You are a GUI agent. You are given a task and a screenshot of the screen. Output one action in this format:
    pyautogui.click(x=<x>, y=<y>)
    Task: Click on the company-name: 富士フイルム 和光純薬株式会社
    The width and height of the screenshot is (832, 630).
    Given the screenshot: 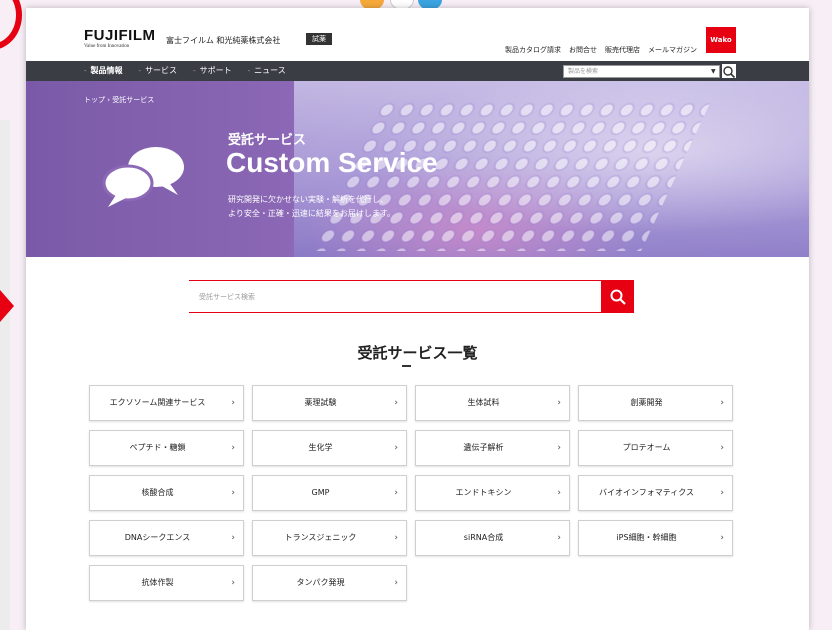 What is the action you would take?
    pyautogui.click(x=223, y=40)
    